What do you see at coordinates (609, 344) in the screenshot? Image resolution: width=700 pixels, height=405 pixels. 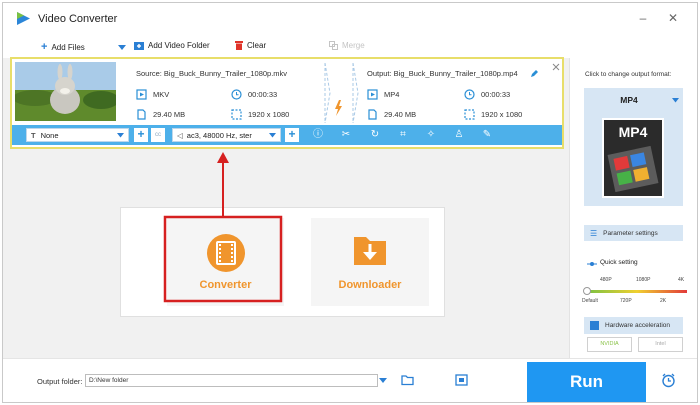 I see `nvidia-badge: NVIDIA` at bounding box center [609, 344].